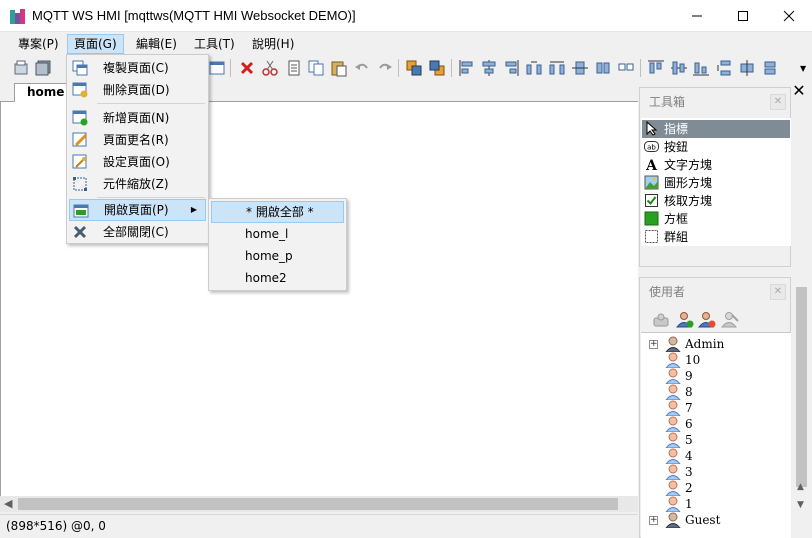  What do you see at coordinates (414, 68) in the screenshot?
I see `bring-to-front-icon` at bounding box center [414, 68].